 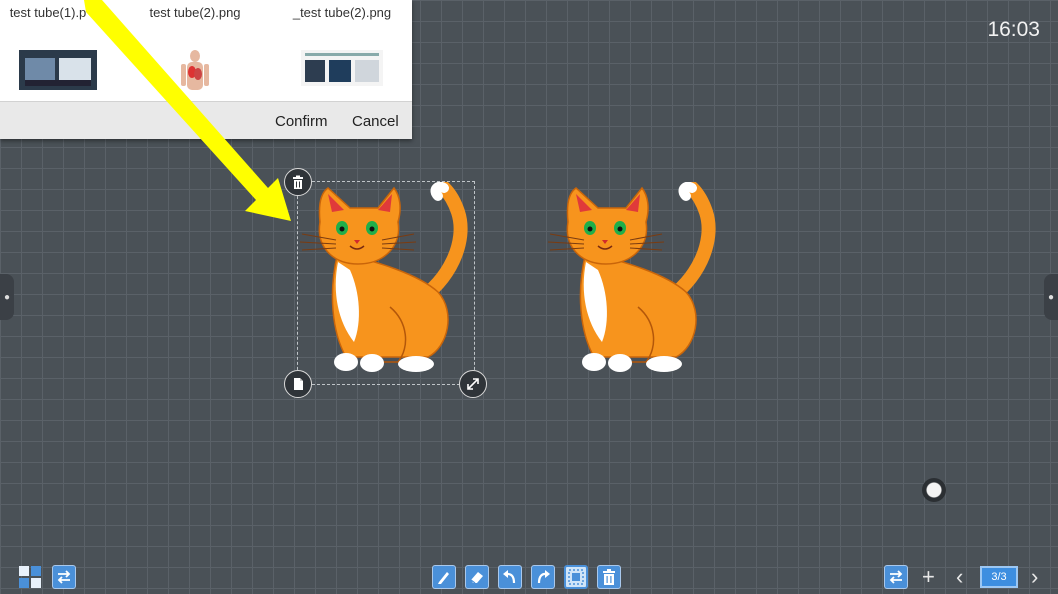 I want to click on clock: 16:03, so click(x=1013, y=29).